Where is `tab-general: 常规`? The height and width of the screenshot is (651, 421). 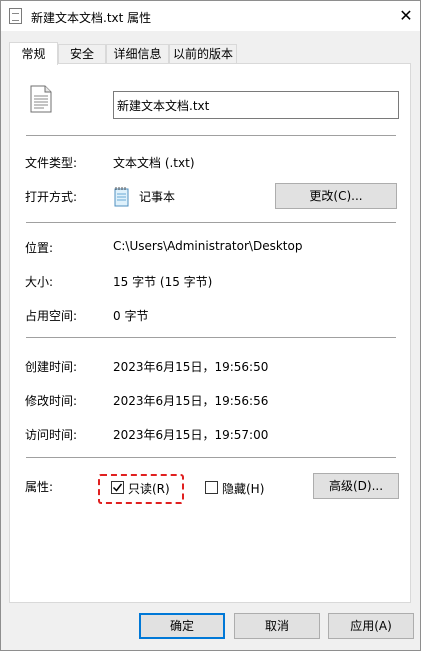 tab-general: 常规 is located at coordinates (33, 53).